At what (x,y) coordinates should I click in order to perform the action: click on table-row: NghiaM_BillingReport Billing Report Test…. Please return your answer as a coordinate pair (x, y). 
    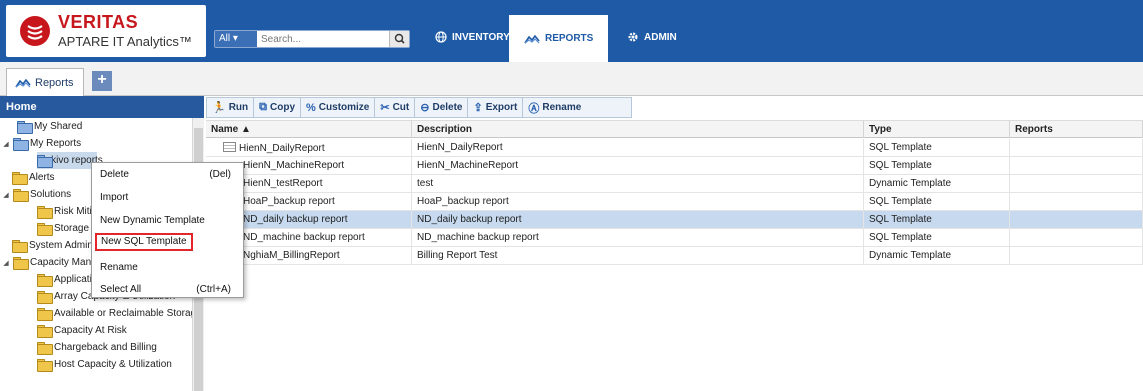
    Looking at the image, I should click on (674, 256).